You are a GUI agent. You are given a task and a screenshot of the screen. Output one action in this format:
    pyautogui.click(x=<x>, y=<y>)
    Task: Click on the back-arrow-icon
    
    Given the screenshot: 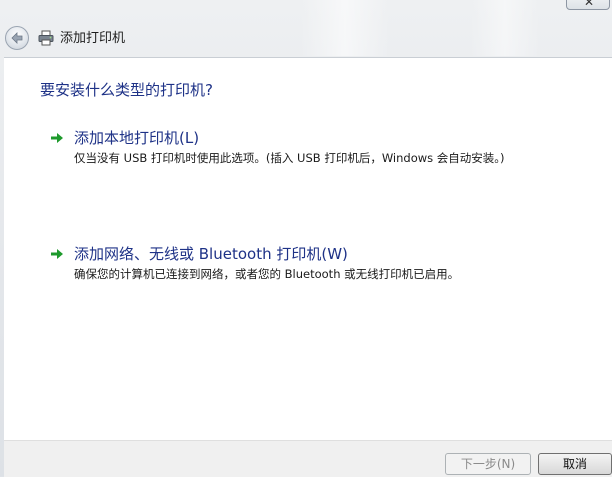 What is the action you would take?
    pyautogui.click(x=17, y=38)
    